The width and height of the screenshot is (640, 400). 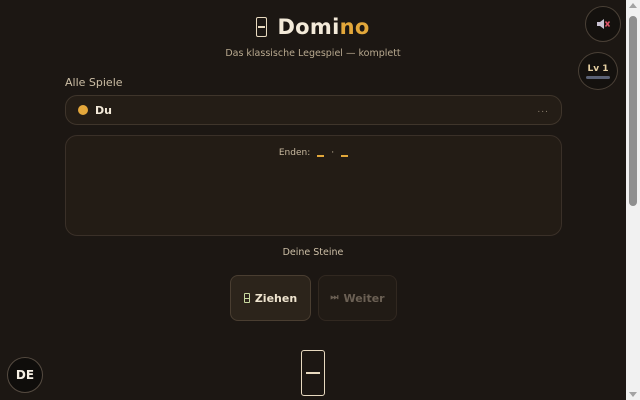 I want to click on language-label: DE, so click(x=25, y=375).